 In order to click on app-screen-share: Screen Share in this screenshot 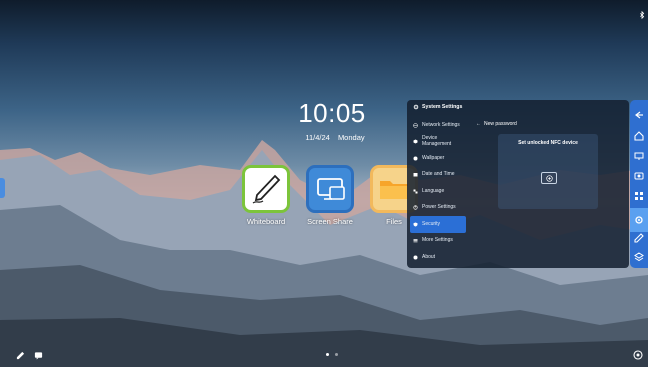, I will do `click(330, 195)`.